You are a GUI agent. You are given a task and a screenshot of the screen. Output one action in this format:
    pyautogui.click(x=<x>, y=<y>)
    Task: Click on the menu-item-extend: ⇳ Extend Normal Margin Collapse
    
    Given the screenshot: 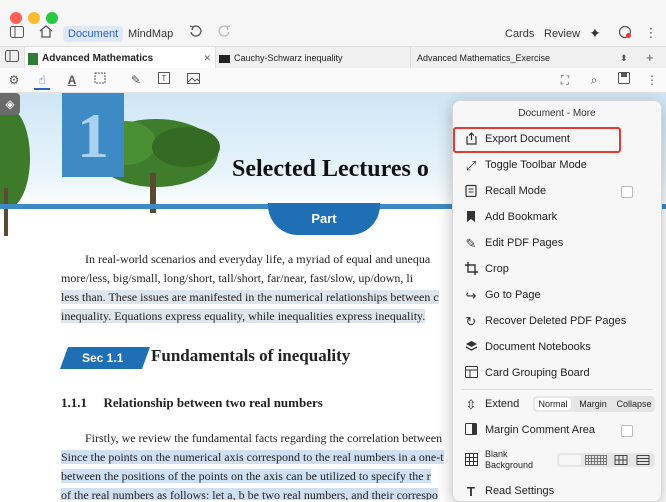 What is the action you would take?
    pyautogui.click(x=557, y=405)
    